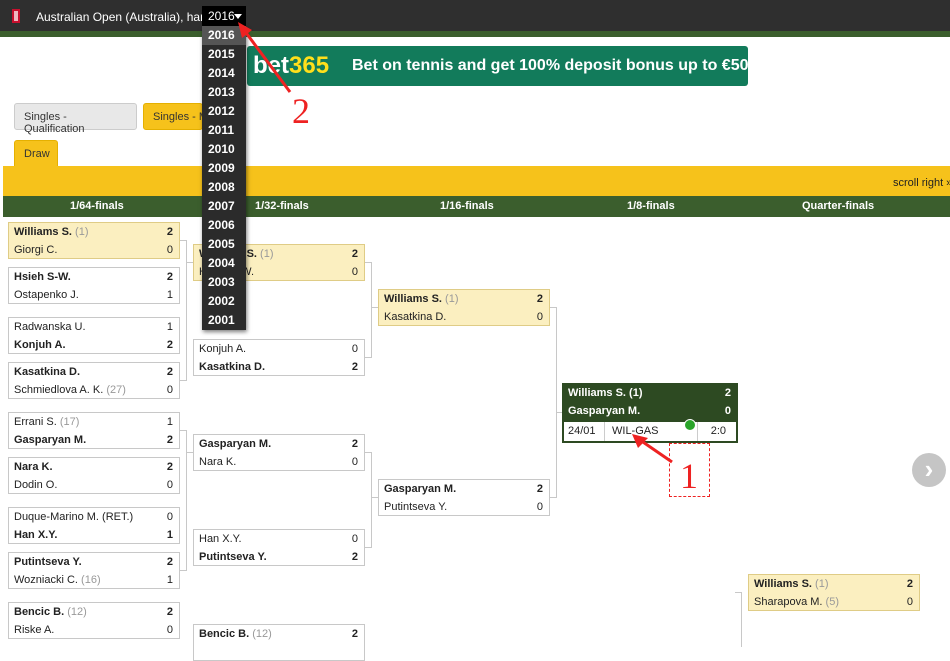 The image size is (950, 661). I want to click on annotation-label-2: 2, so click(301, 111).